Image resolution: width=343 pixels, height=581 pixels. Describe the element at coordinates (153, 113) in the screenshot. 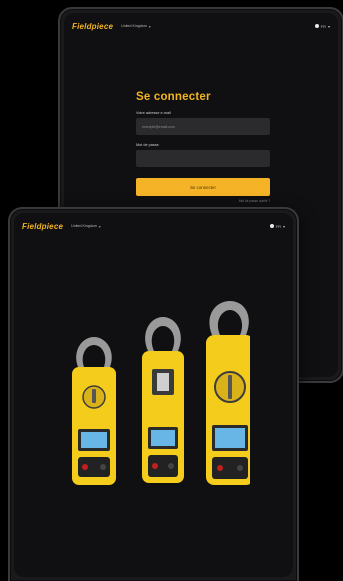

I see `email-label: Votre adresse e-mail` at that location.